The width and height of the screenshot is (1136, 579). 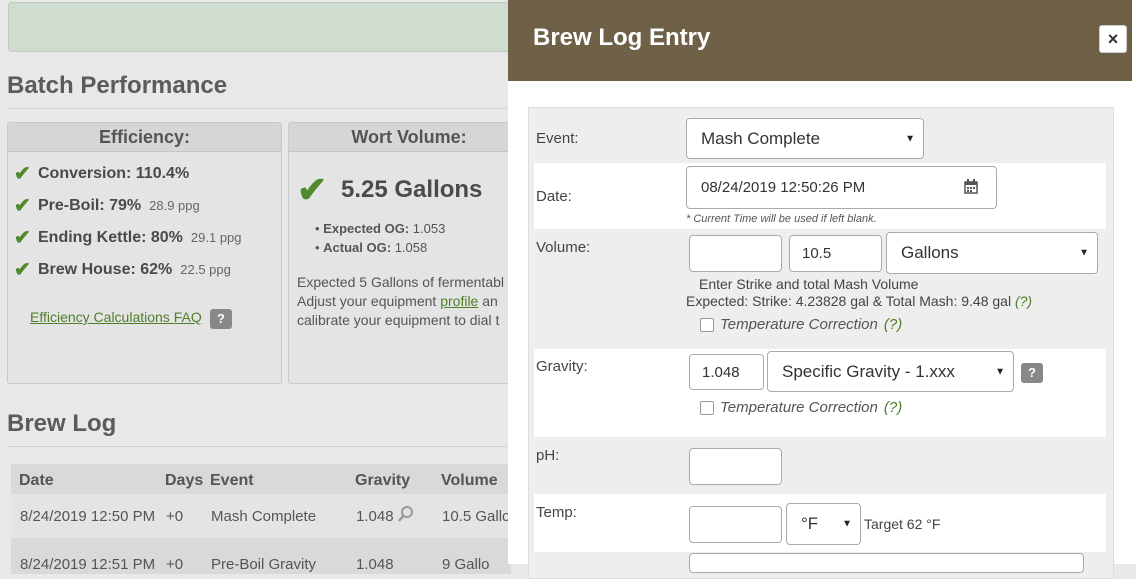 What do you see at coordinates (366, 228) in the screenshot?
I see `expected-og-label: Expected OG:` at bounding box center [366, 228].